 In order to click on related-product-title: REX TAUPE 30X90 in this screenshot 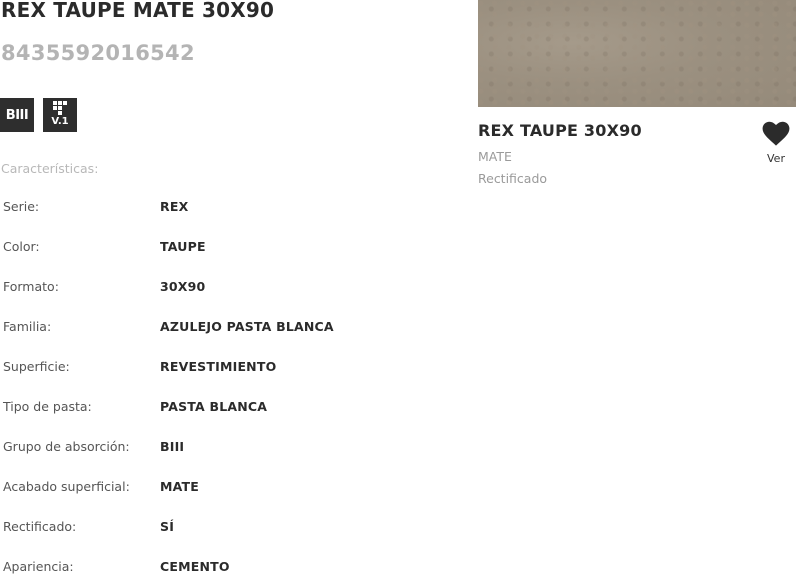, I will do `click(560, 130)`.